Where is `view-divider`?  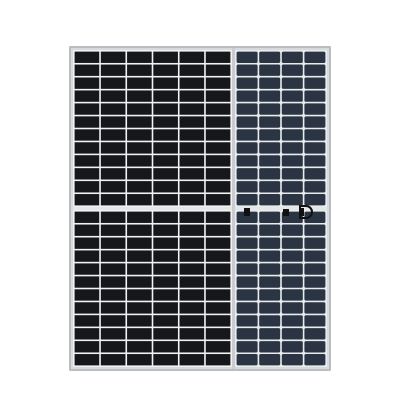
view-divider is located at coordinates (233, 208).